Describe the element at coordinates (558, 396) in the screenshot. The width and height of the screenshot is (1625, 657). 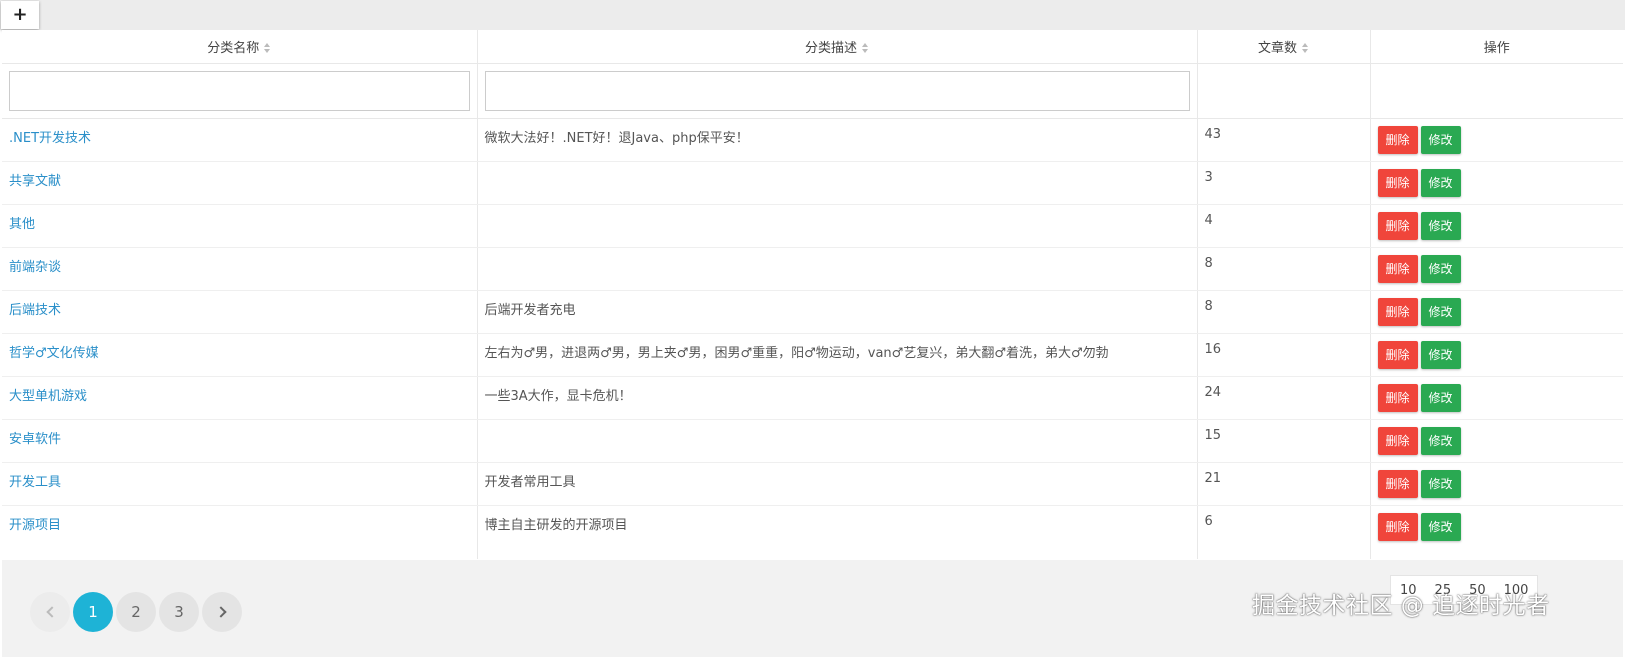
I see `category-description: 一些3A大作，显卡危机！` at that location.